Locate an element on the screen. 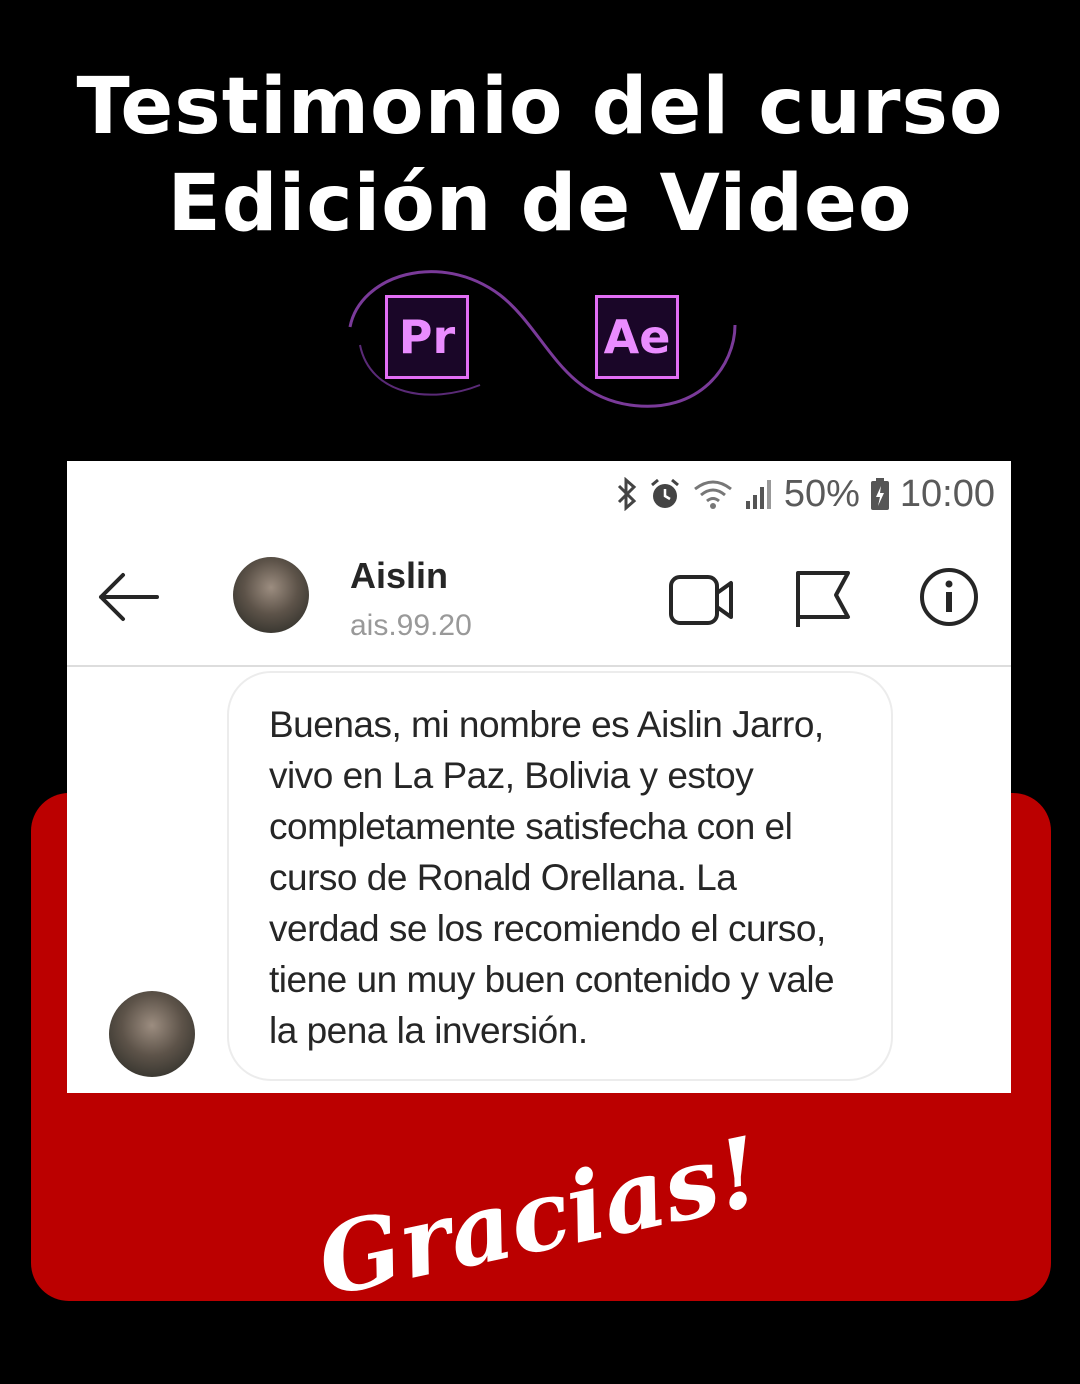  sender-avatar is located at coordinates (152, 1034).